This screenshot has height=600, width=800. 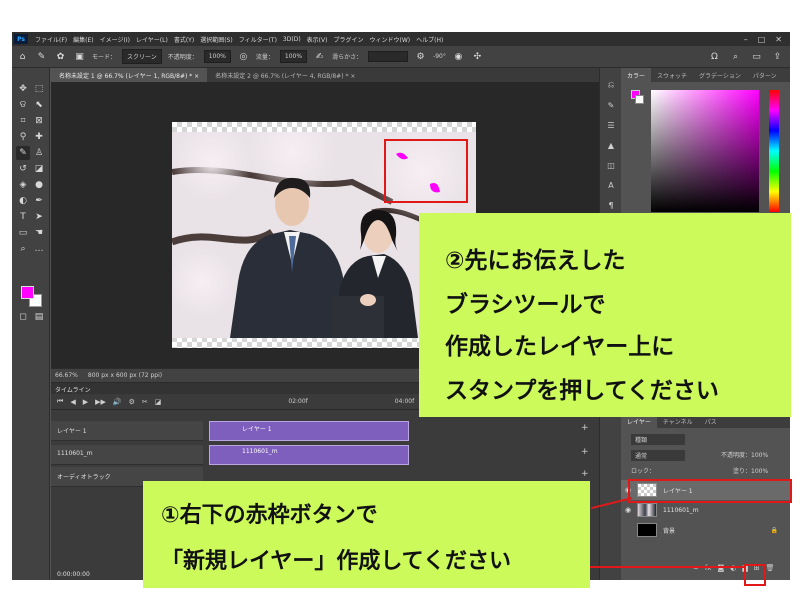 What do you see at coordinates (39, 201) in the screenshot?
I see `pen-tool-icon: ✒` at bounding box center [39, 201].